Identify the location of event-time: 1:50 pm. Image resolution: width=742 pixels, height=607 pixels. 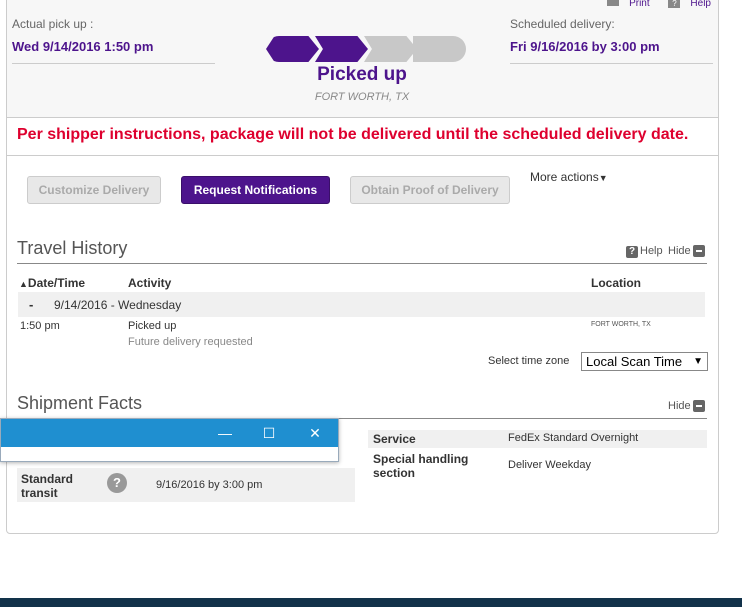
(40, 326).